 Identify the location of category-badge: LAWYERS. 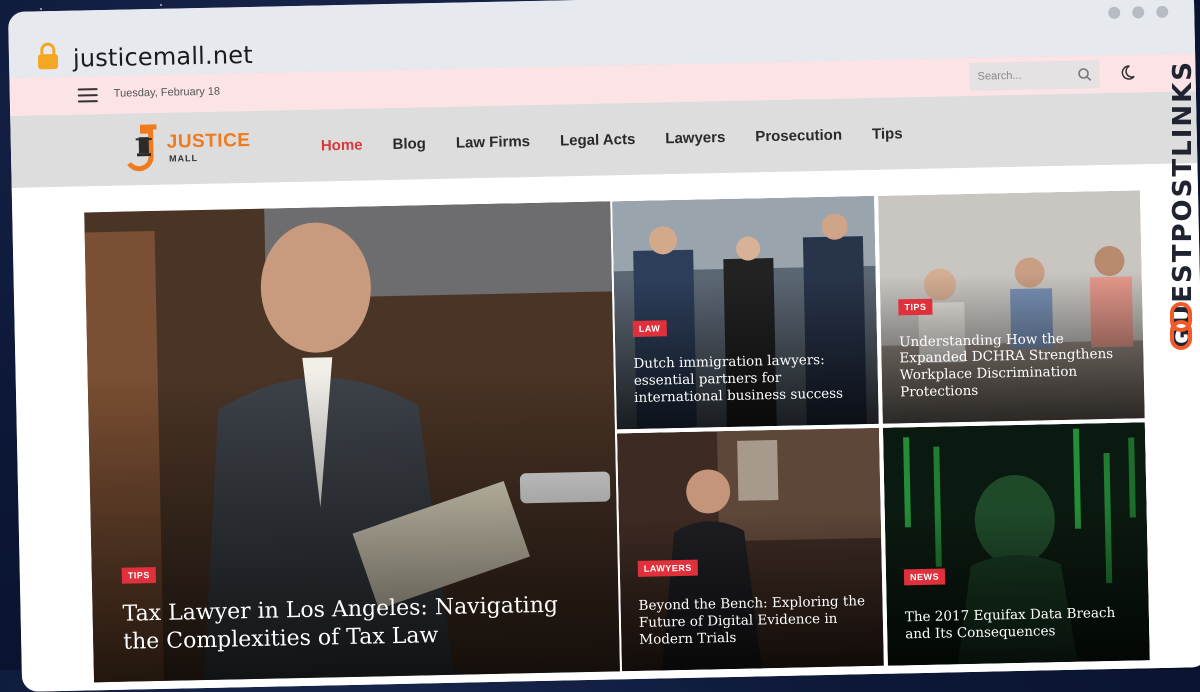
(668, 568).